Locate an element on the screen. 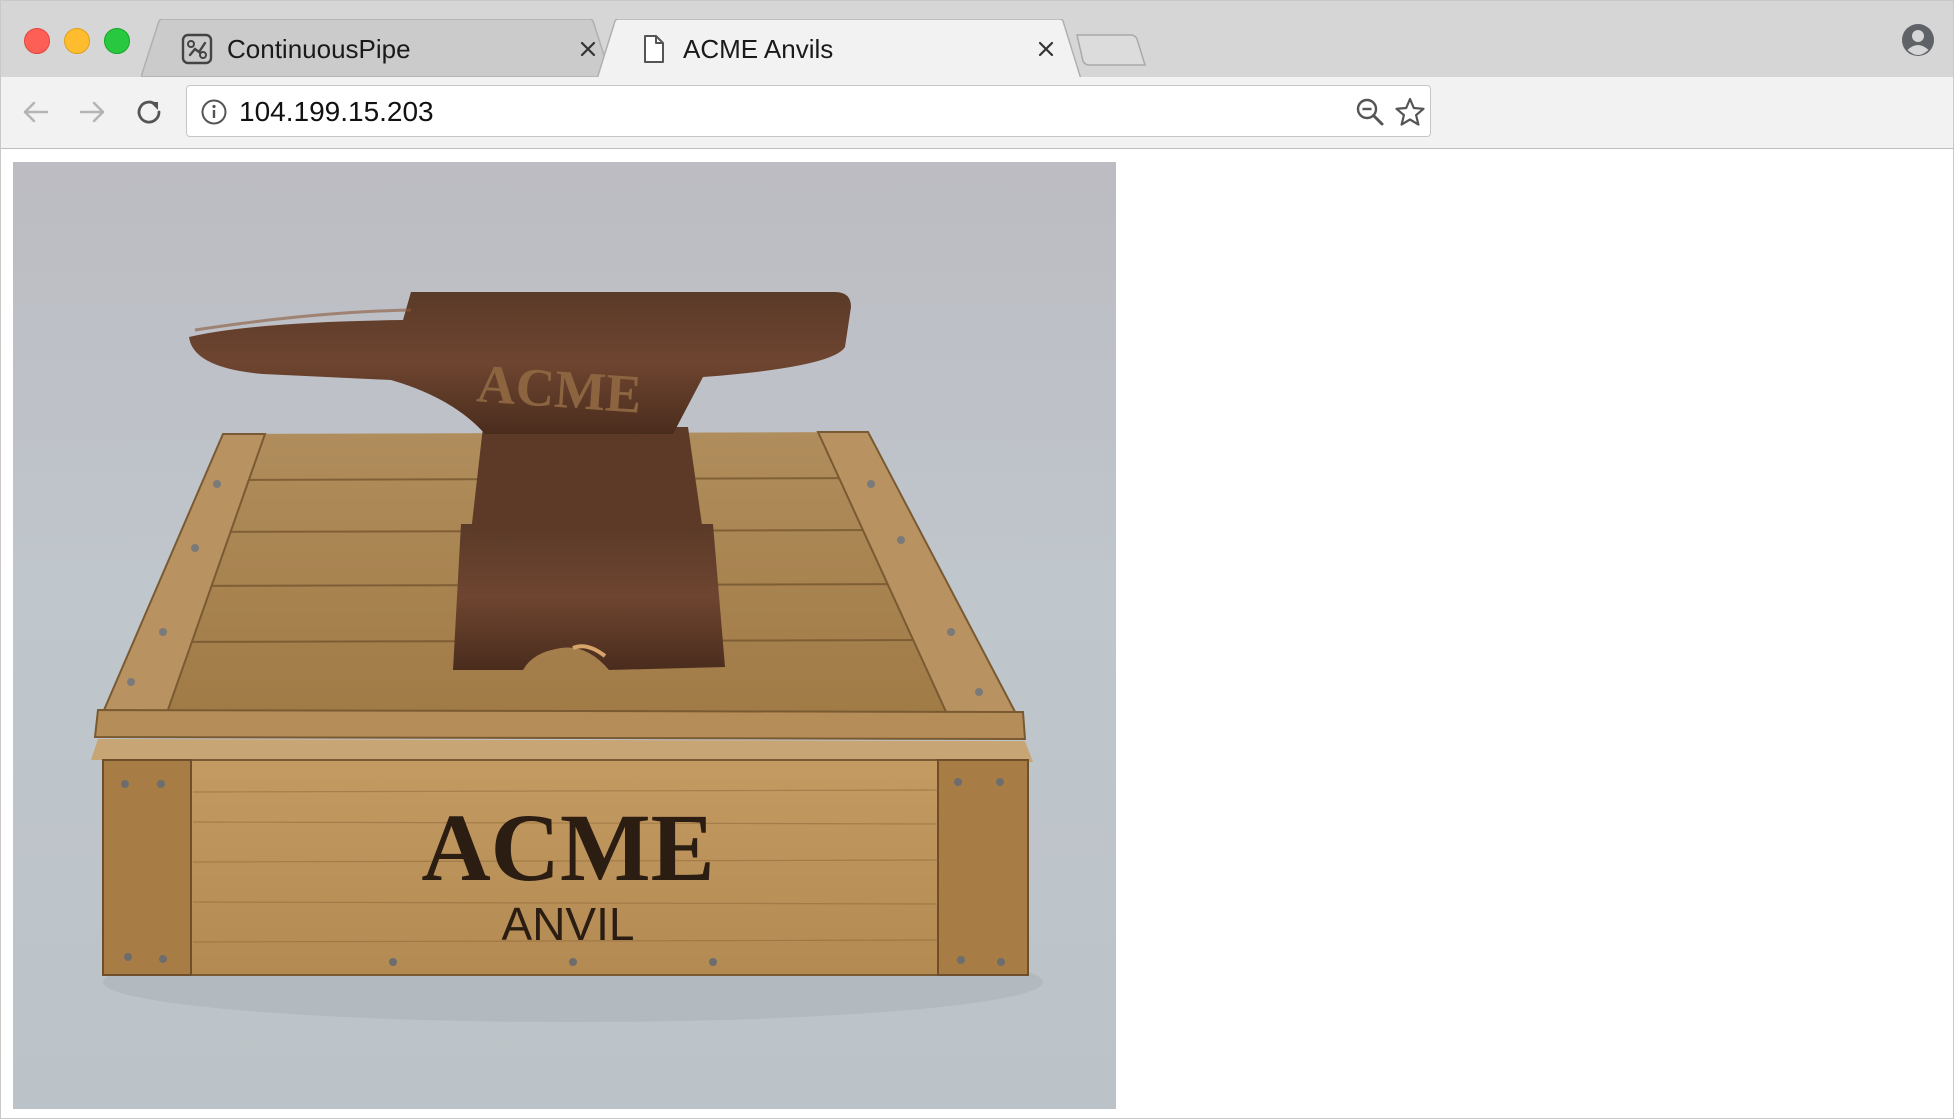 This screenshot has width=1954, height=1119. reload-icon is located at coordinates (149, 112).